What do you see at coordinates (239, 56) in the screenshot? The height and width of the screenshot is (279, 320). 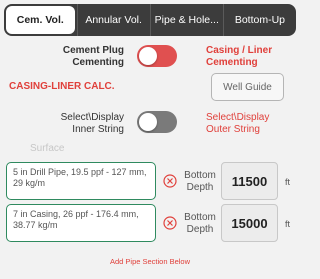 I see `casing-liner-label: Casing / Liner Cementing` at bounding box center [239, 56].